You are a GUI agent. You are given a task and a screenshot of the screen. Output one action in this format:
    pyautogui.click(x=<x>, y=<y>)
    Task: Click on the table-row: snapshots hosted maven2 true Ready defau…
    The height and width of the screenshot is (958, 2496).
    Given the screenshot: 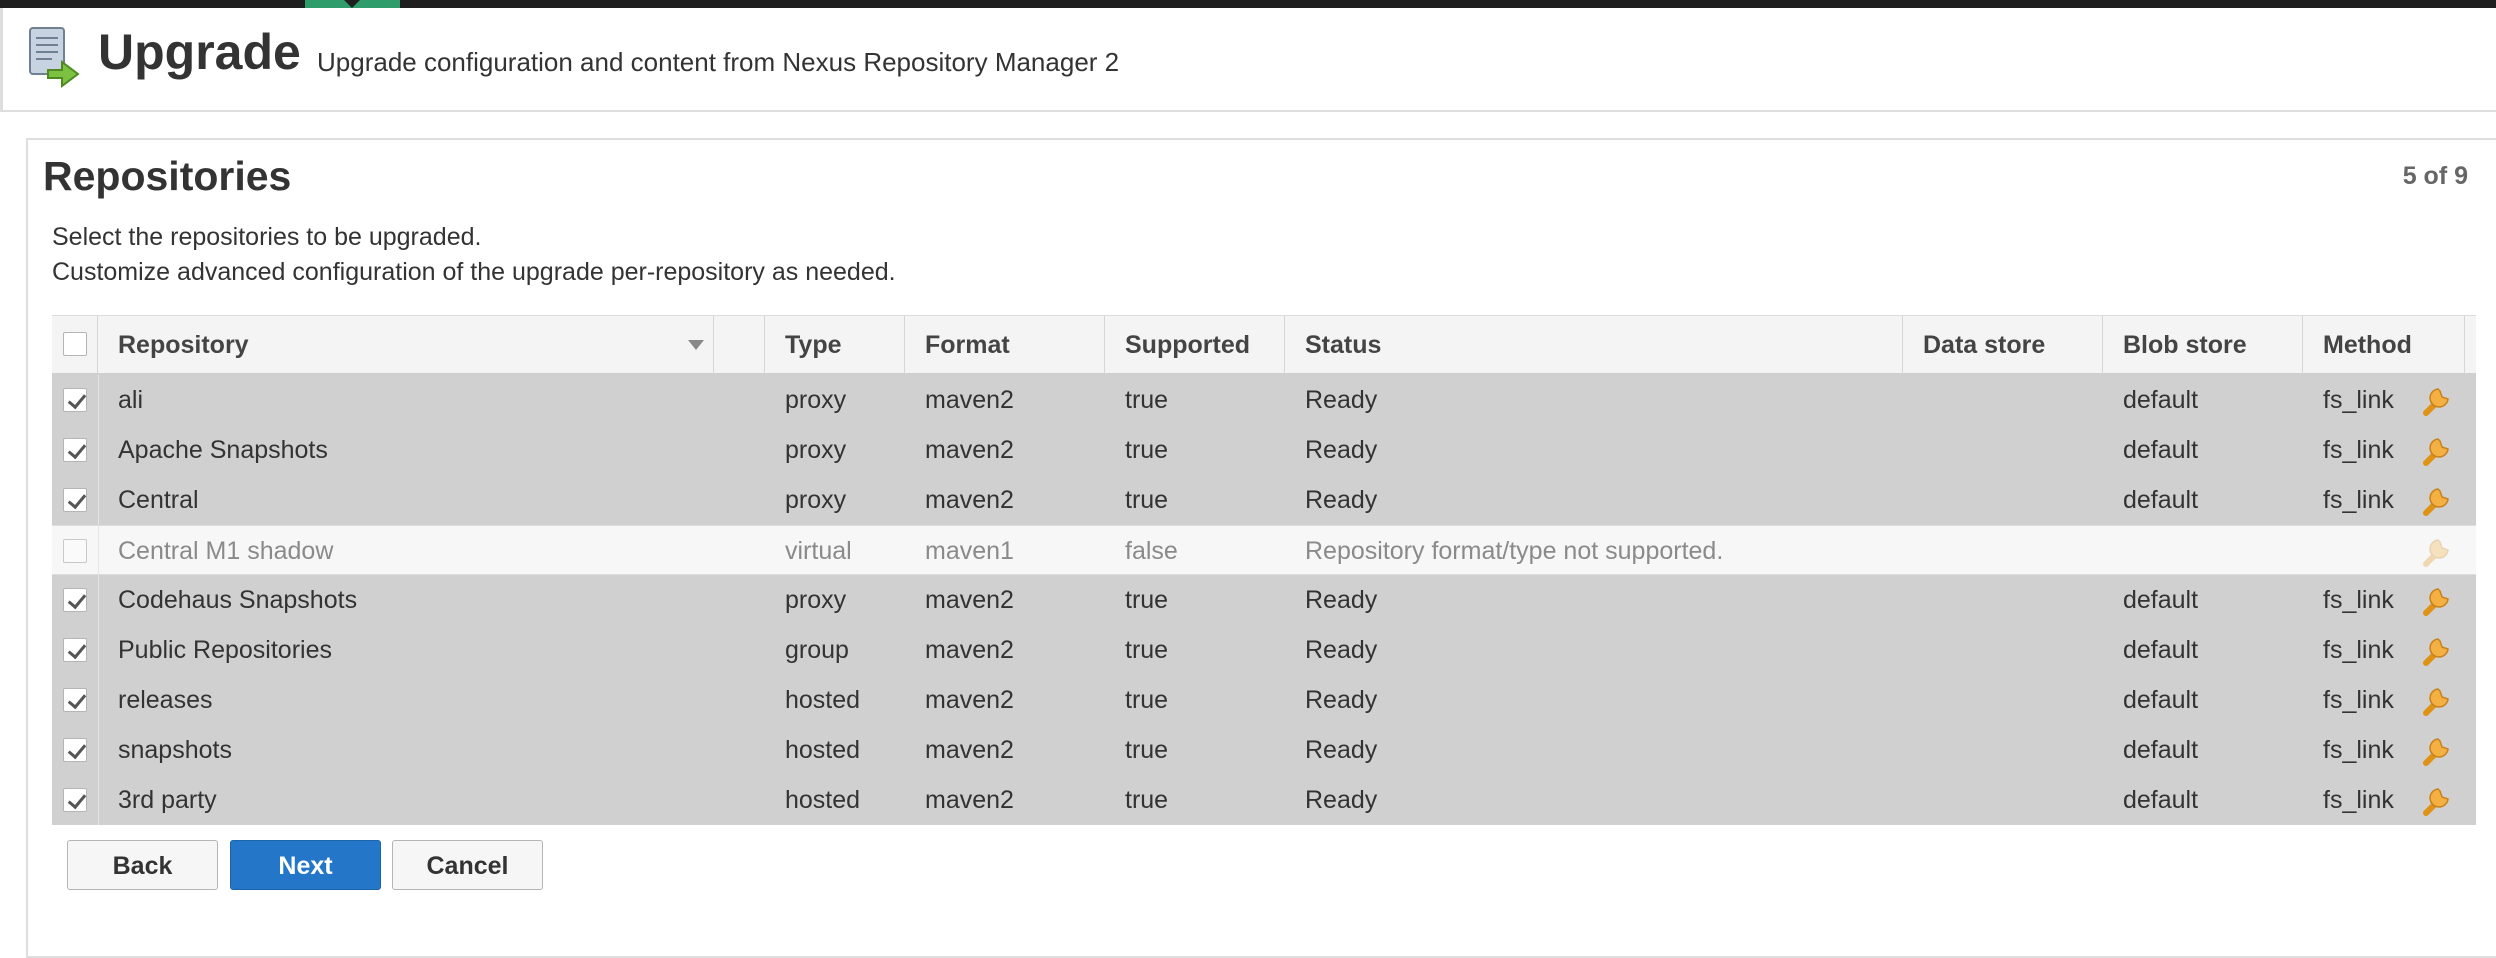 What is the action you would take?
    pyautogui.click(x=1264, y=750)
    